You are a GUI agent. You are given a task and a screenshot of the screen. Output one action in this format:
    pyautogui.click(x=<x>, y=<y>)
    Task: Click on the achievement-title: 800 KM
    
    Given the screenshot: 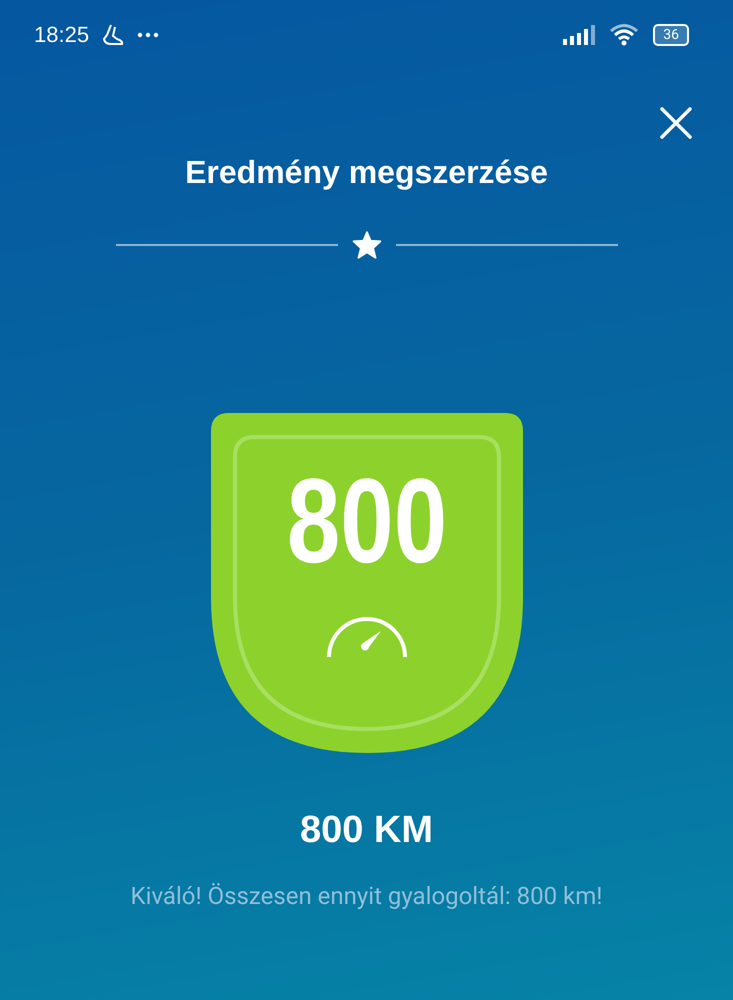 What is the action you would take?
    pyautogui.click(x=367, y=830)
    